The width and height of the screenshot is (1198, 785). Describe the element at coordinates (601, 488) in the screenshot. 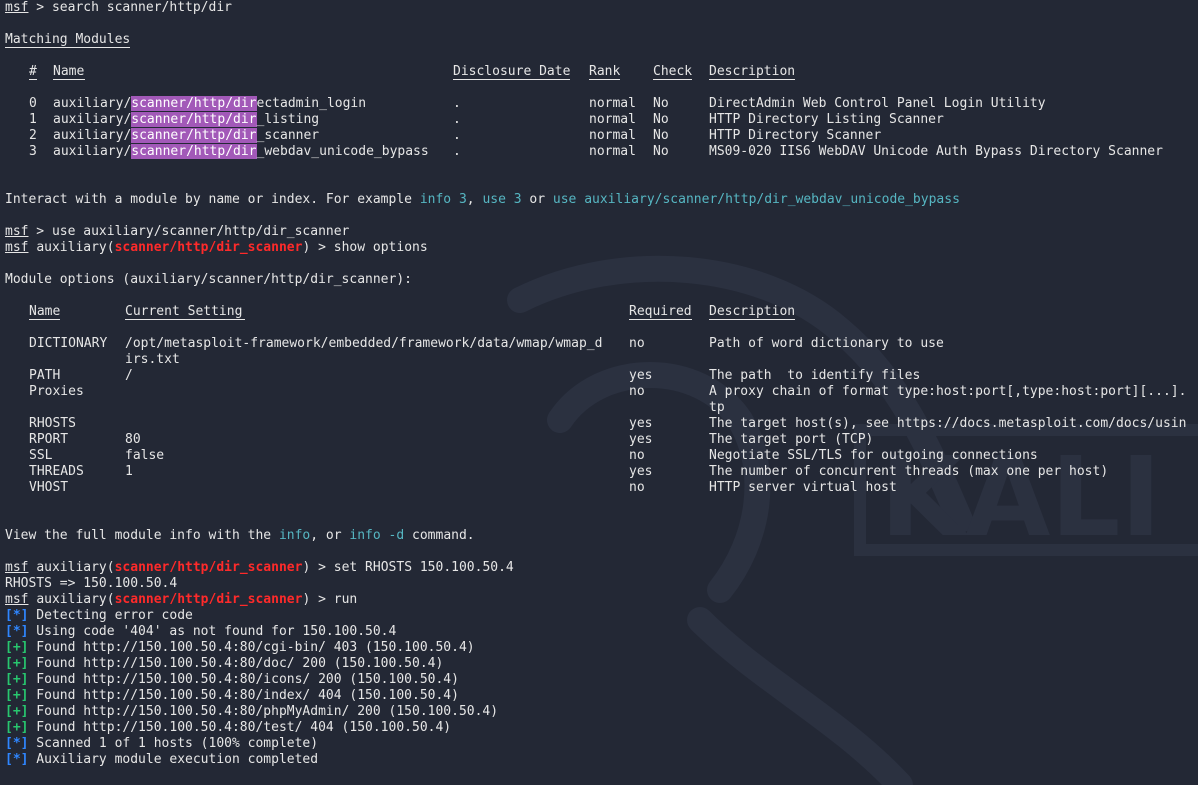

I see `option-row: VHOST no HTTP server virtual host` at that location.